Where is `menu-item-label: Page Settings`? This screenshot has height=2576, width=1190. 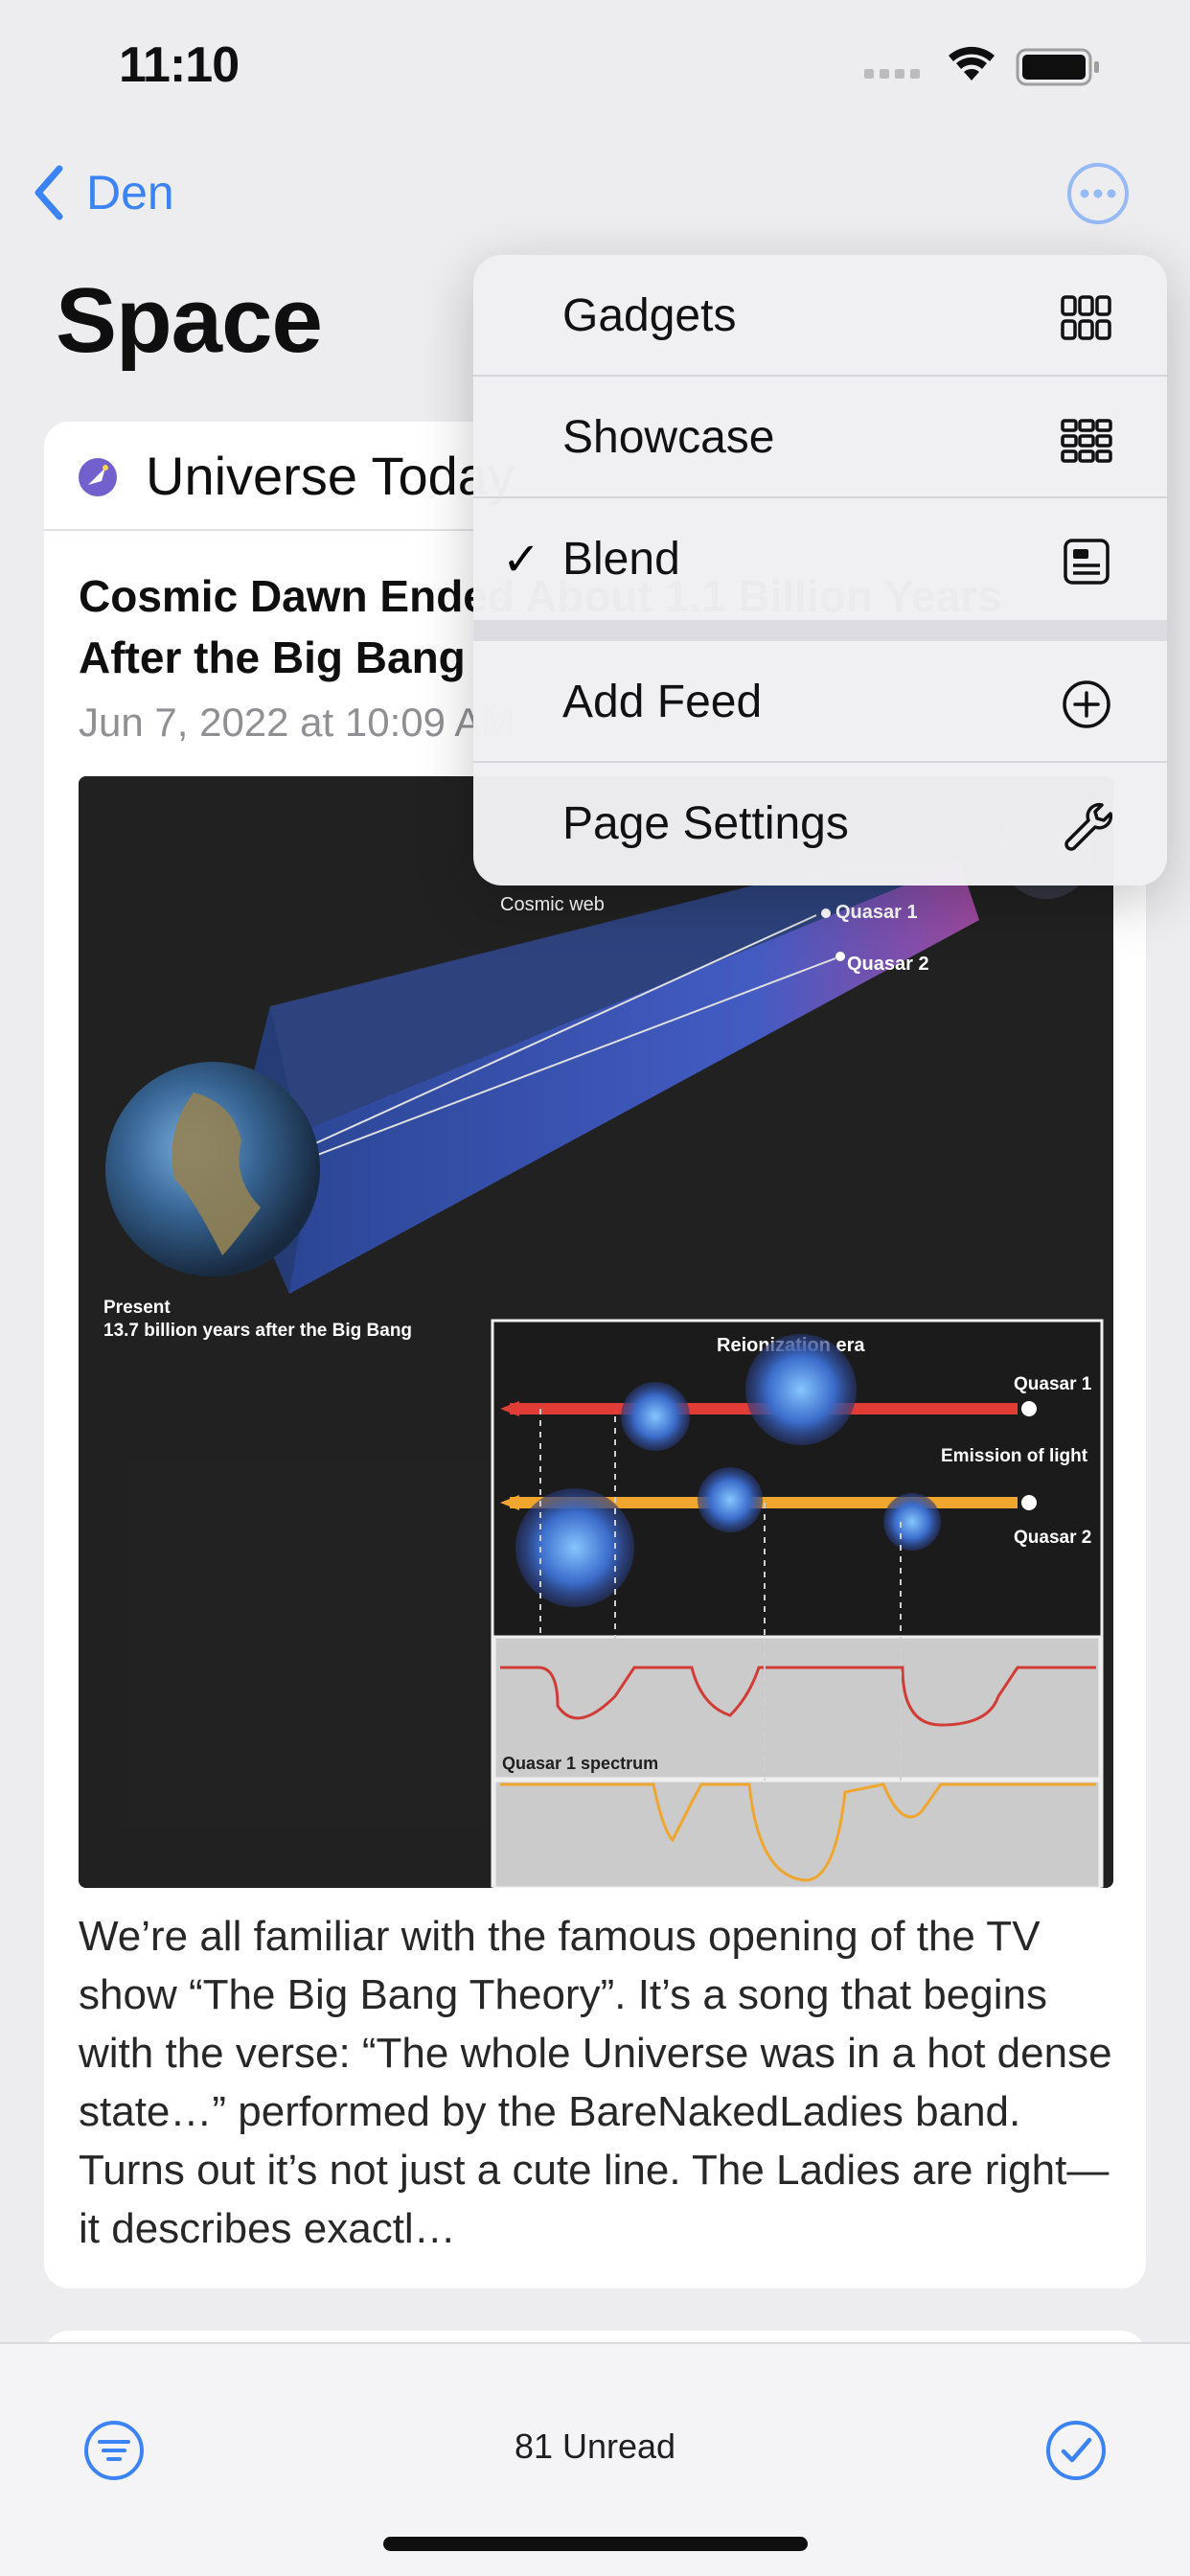
menu-item-label: Page Settings is located at coordinates (705, 823).